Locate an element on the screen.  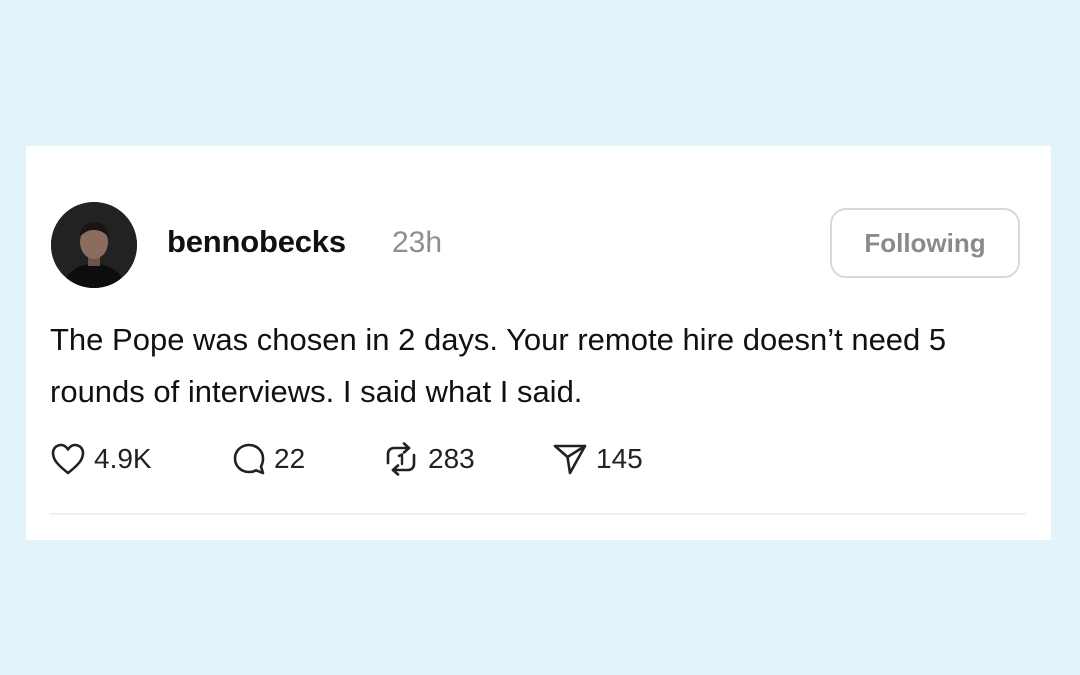
share-count: 145 is located at coordinates (619, 458).